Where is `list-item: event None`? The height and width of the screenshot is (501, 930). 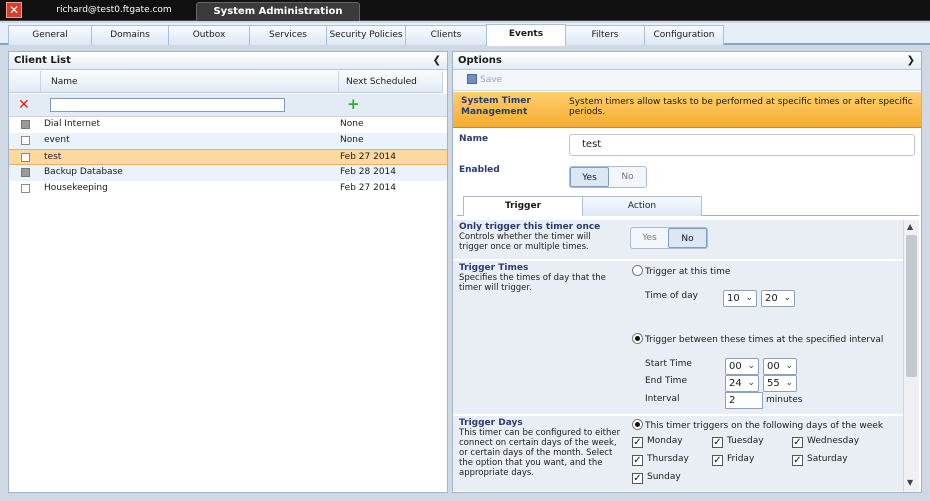 list-item: event None is located at coordinates (228, 141).